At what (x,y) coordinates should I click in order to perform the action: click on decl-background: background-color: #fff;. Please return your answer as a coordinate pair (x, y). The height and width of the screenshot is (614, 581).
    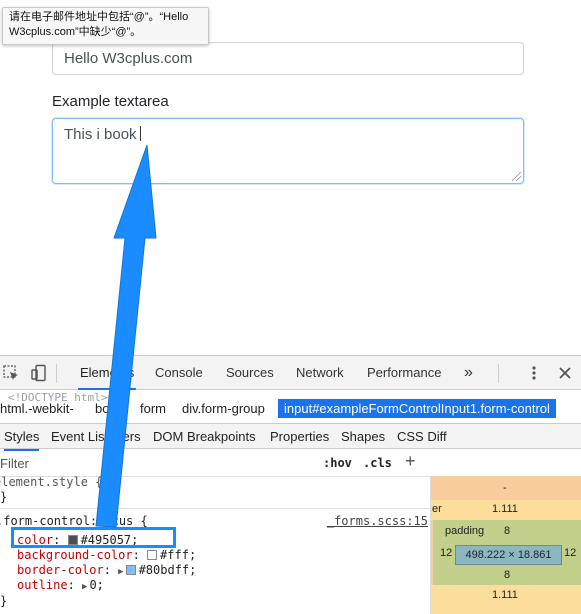
    Looking at the image, I should click on (106, 556).